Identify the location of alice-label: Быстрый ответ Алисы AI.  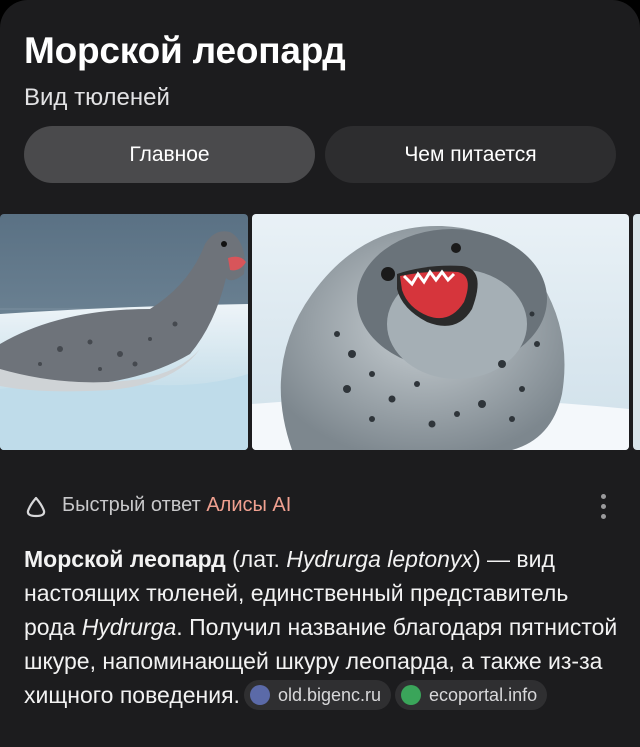
(176, 505).